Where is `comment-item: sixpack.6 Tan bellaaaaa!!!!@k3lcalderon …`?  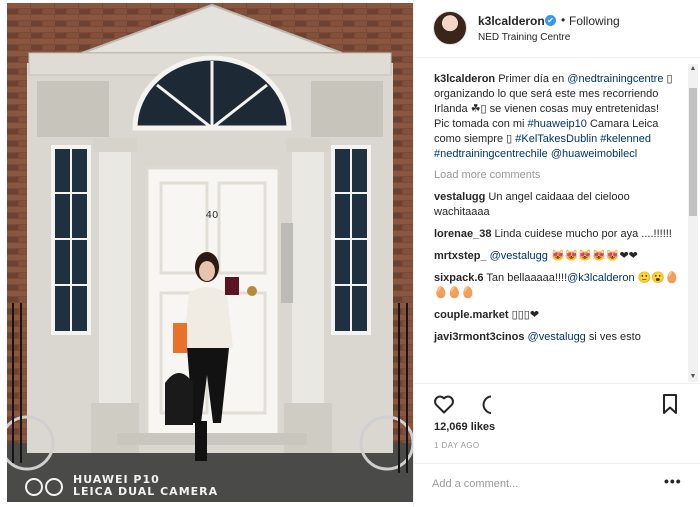 comment-item: sixpack.6 Tan bellaaaaa!!!!@k3lcalderon … is located at coordinates (556, 286).